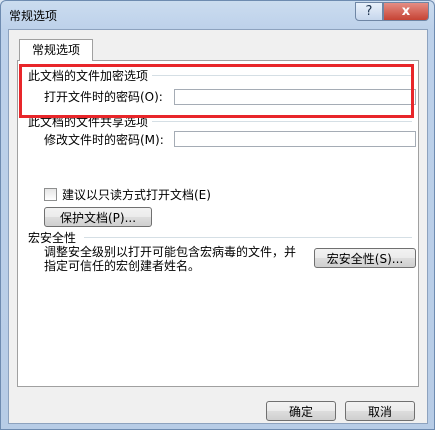 This screenshot has width=435, height=430. Describe the element at coordinates (56, 50) in the screenshot. I see `tab-general-options: 常规选项` at that location.